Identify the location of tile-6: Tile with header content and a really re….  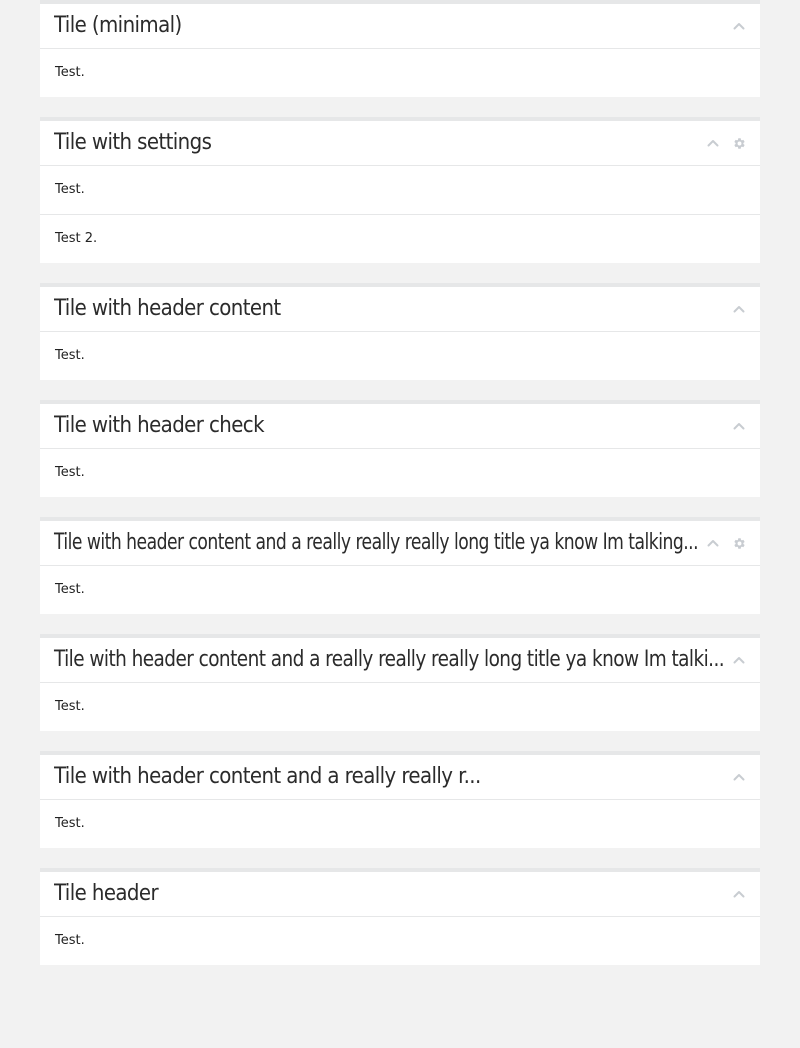
(400, 682).